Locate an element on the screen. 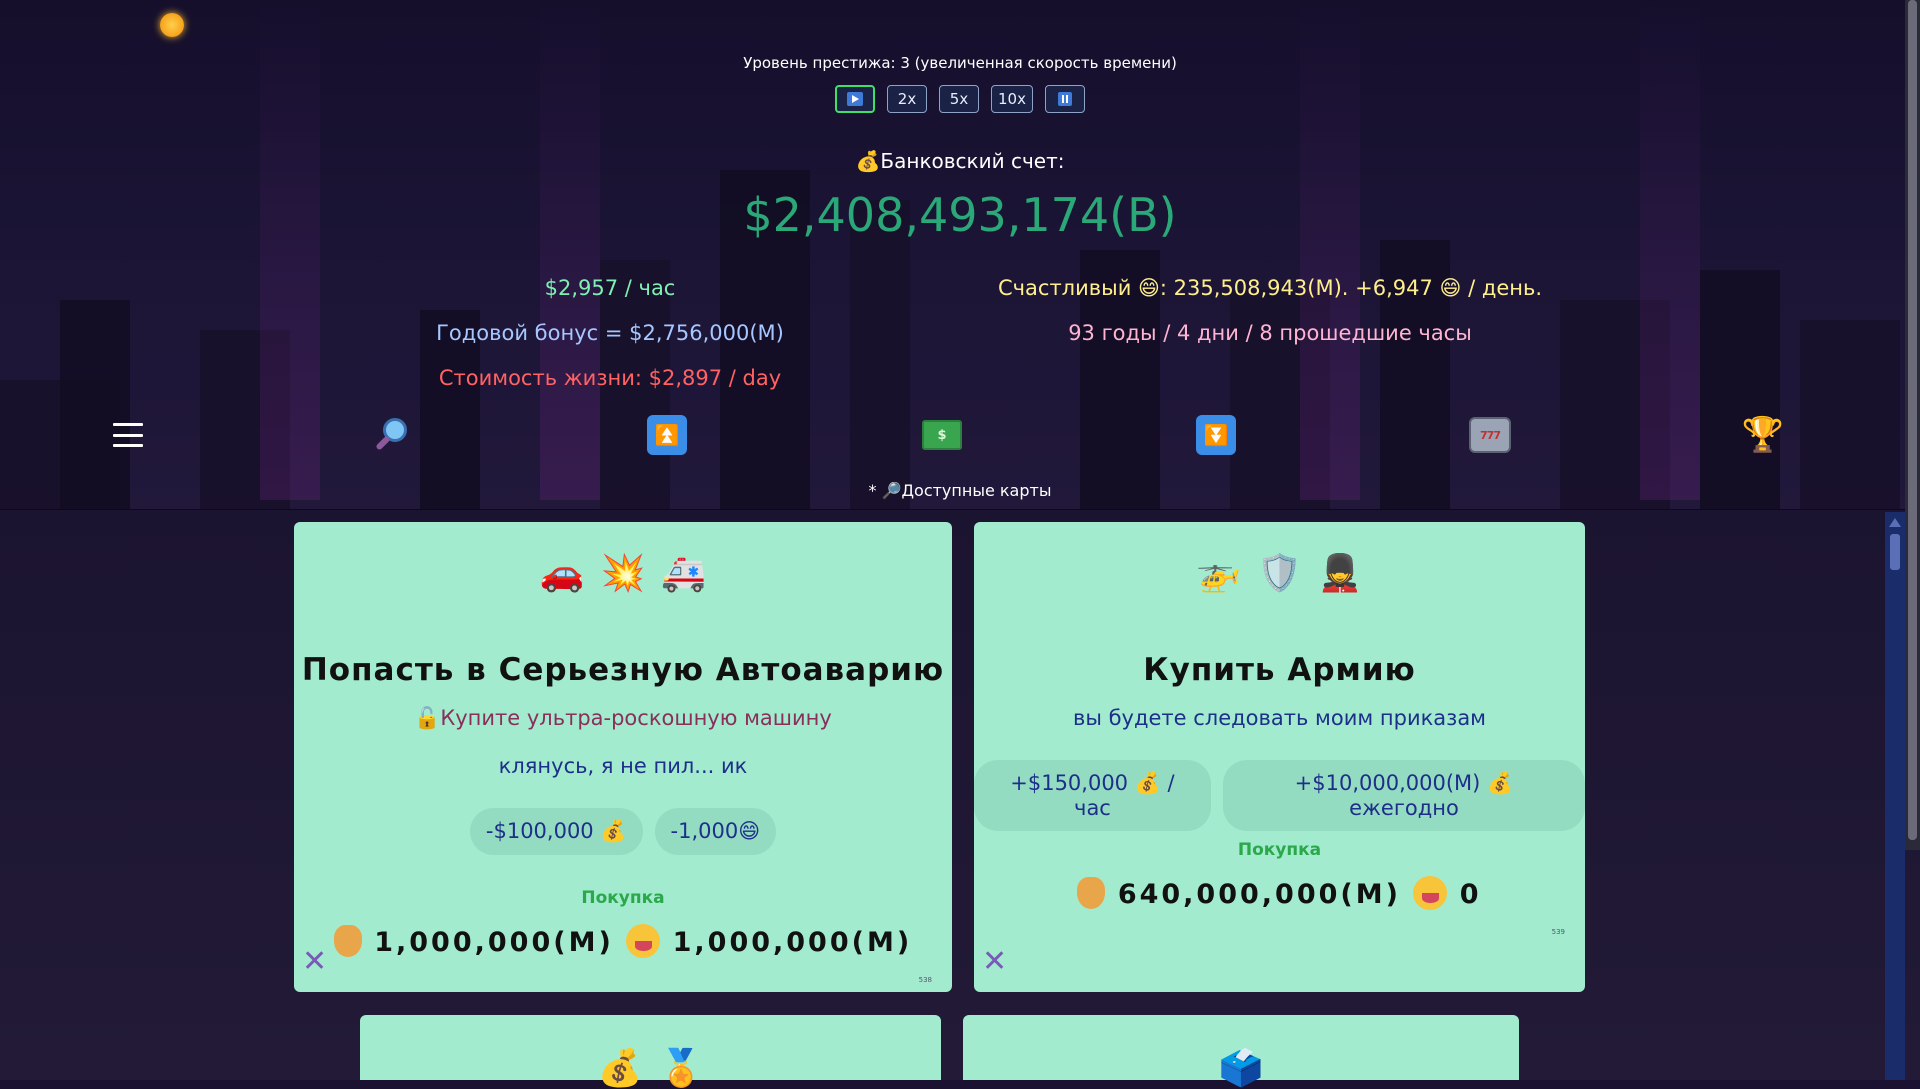  trophy-button: 🏆 is located at coordinates (1763, 435).